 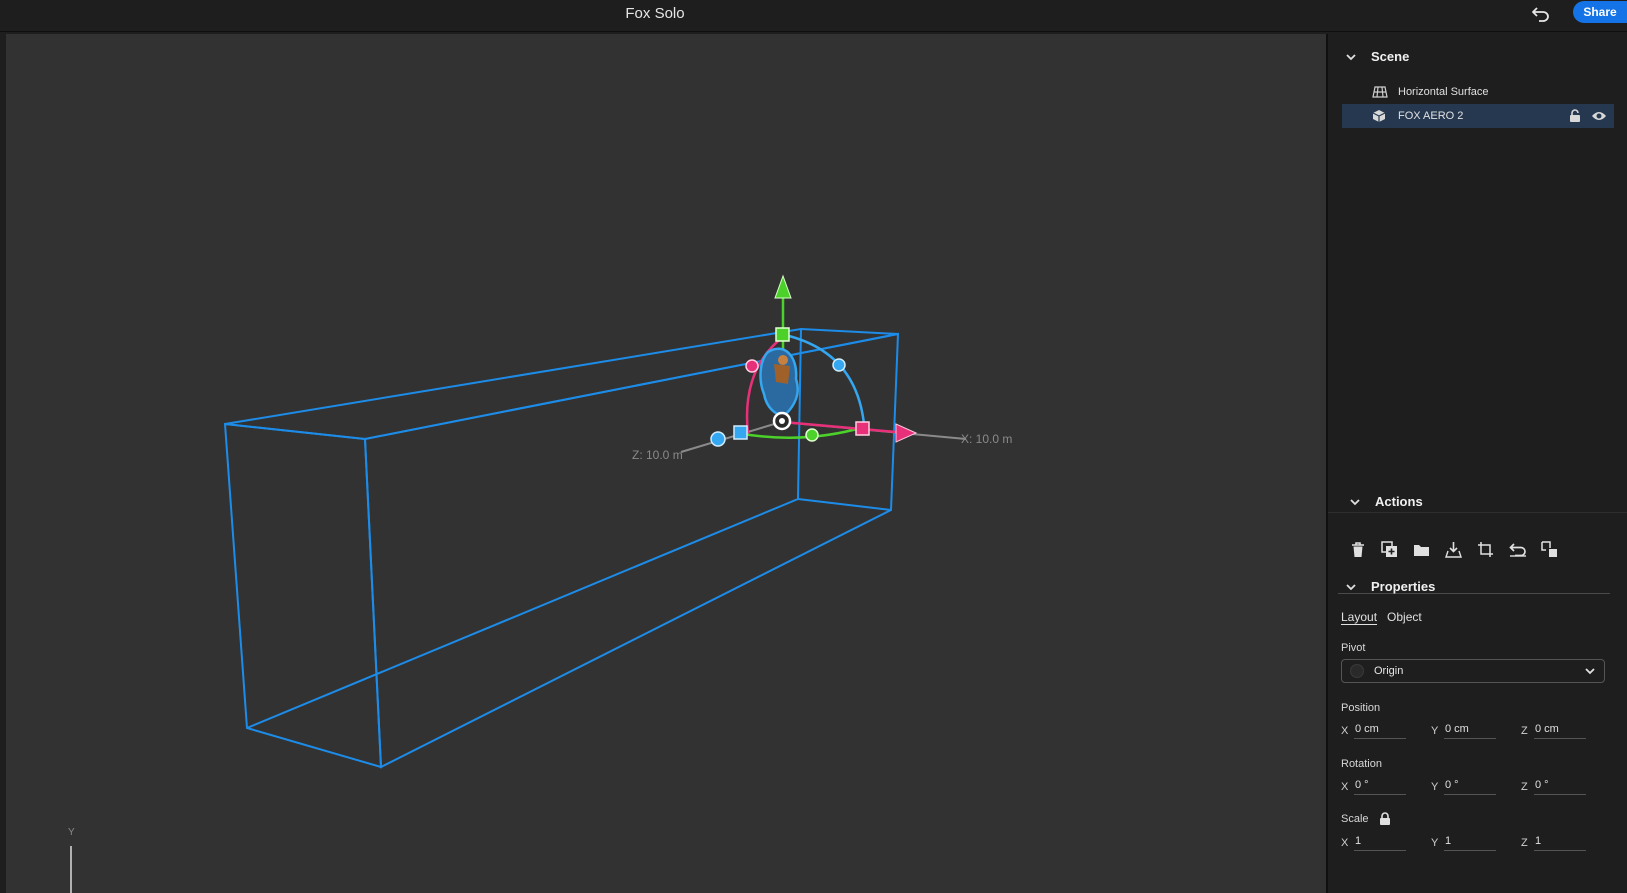 I want to click on scale-label: Scale, so click(x=1366, y=819).